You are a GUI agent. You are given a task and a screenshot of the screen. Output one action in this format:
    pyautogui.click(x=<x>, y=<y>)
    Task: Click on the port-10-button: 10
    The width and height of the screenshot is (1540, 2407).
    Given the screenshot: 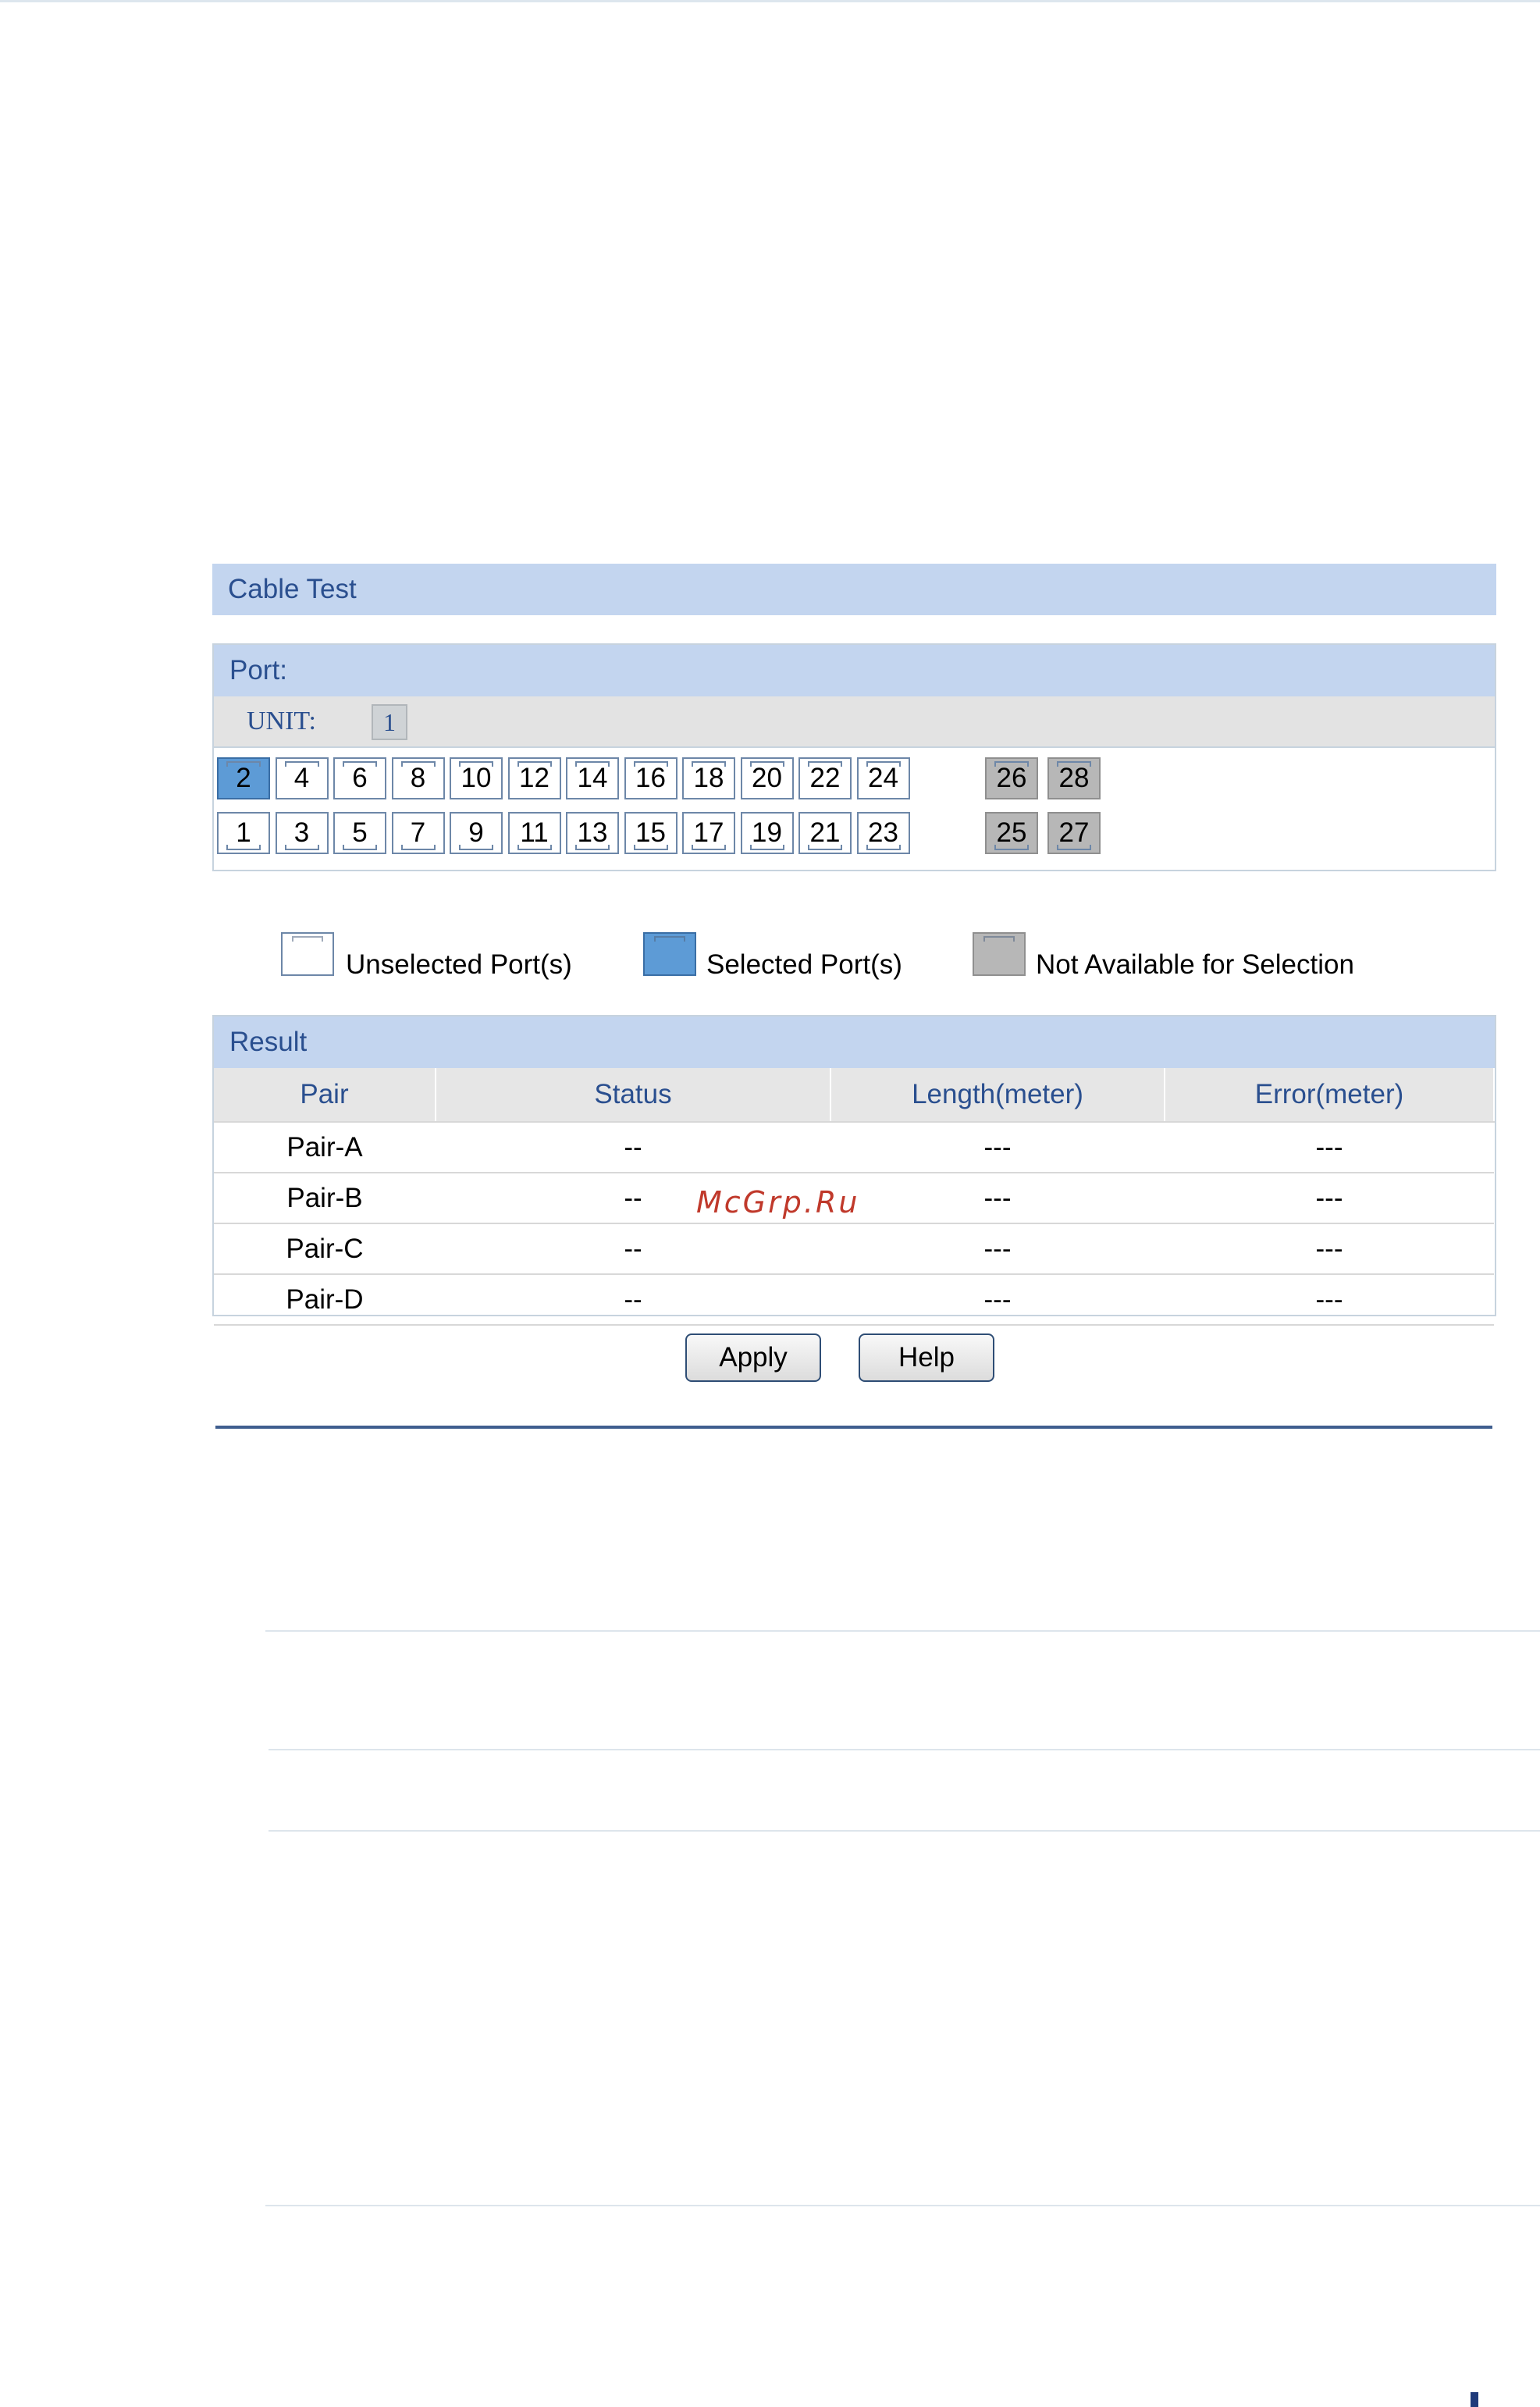 What is the action you would take?
    pyautogui.click(x=476, y=778)
    